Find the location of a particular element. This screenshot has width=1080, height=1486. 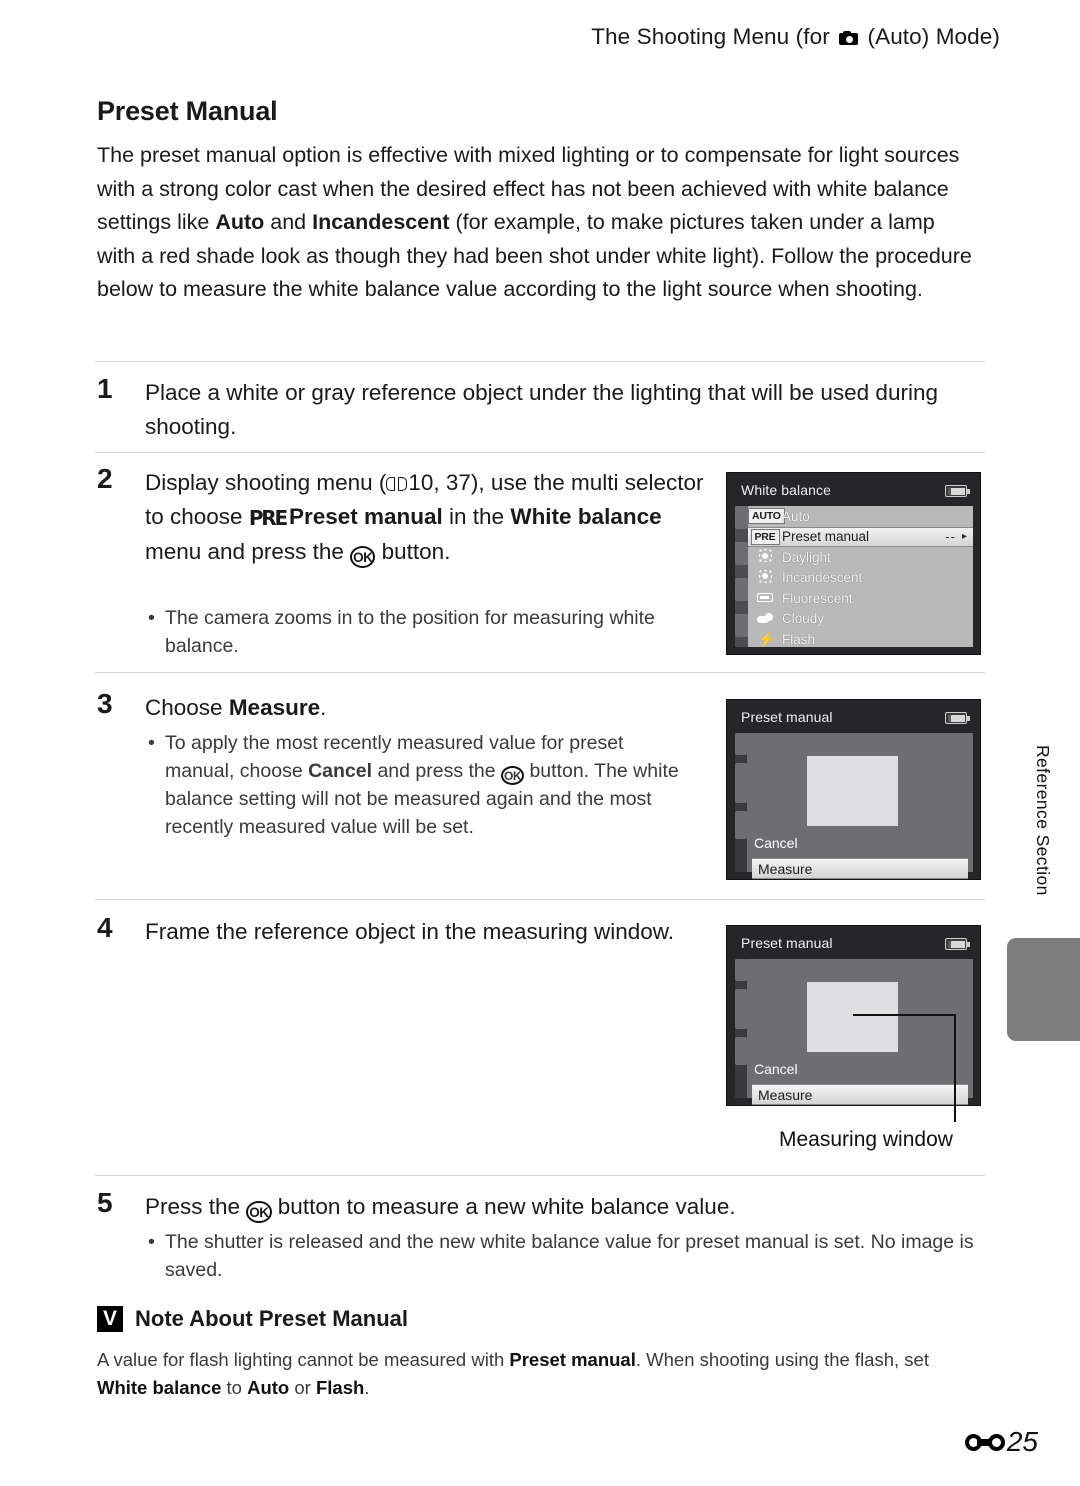

intro-bold-incandescent: Incandescent is located at coordinates (381, 222).